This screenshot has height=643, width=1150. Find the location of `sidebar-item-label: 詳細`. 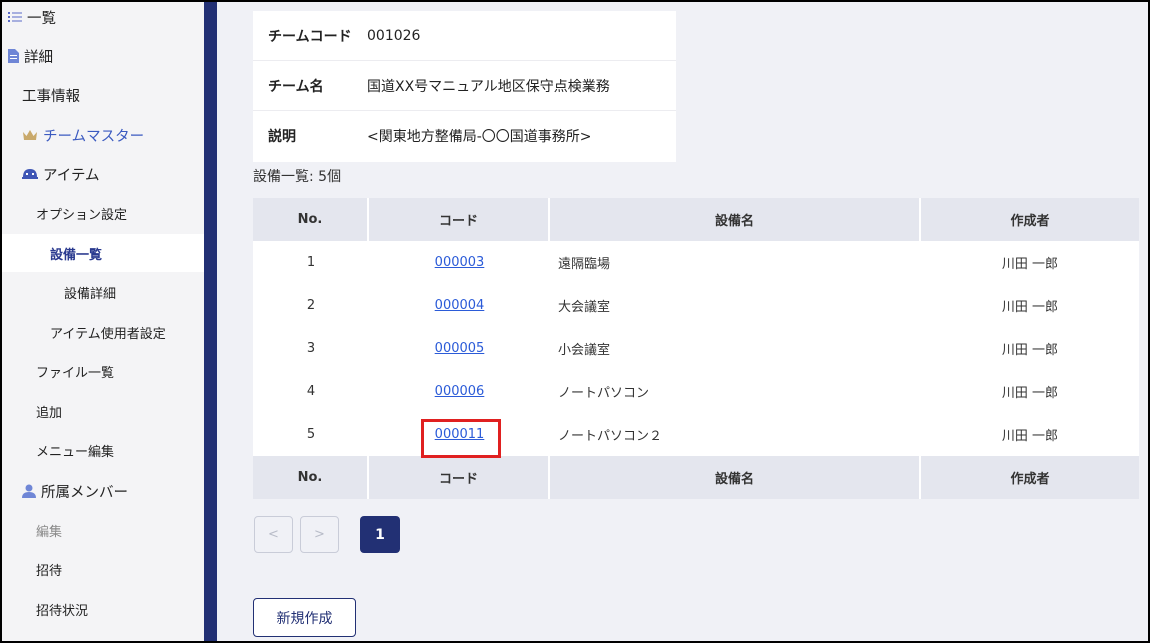

sidebar-item-label: 詳細 is located at coordinates (38, 57).